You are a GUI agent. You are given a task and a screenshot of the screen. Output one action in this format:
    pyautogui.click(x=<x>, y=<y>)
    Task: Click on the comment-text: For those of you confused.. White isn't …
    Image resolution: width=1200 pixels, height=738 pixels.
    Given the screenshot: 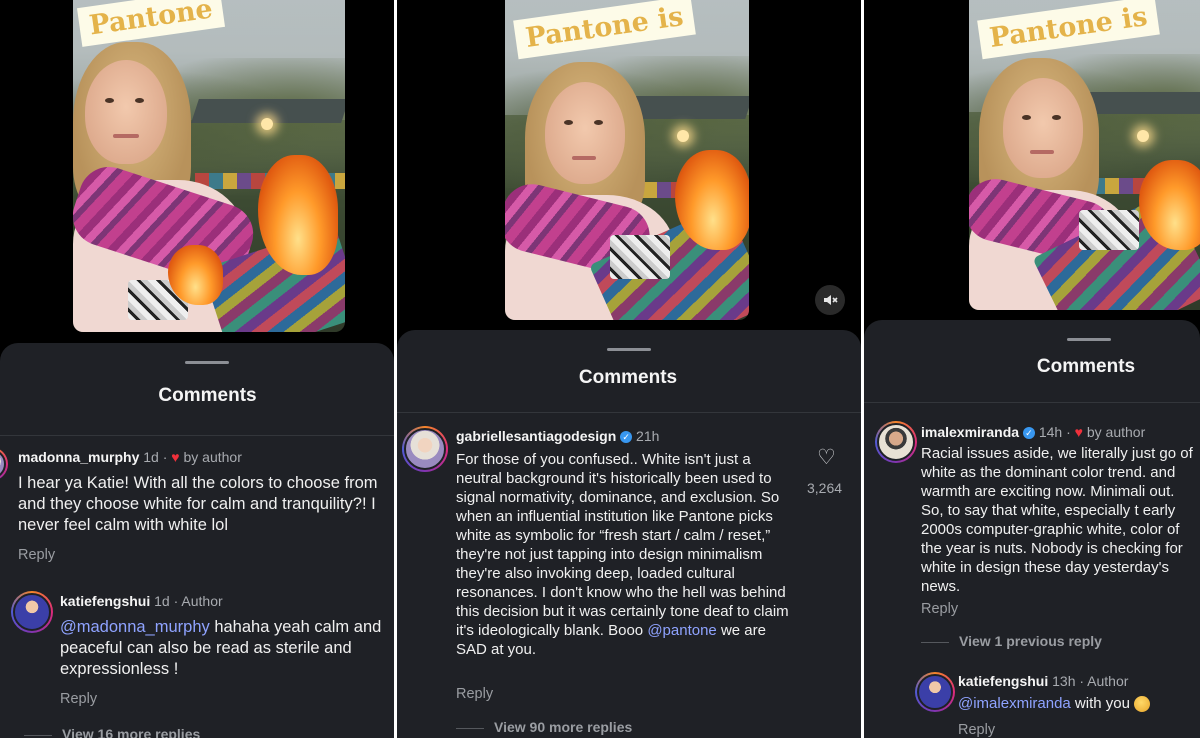 What is the action you would take?
    pyautogui.click(x=626, y=554)
    